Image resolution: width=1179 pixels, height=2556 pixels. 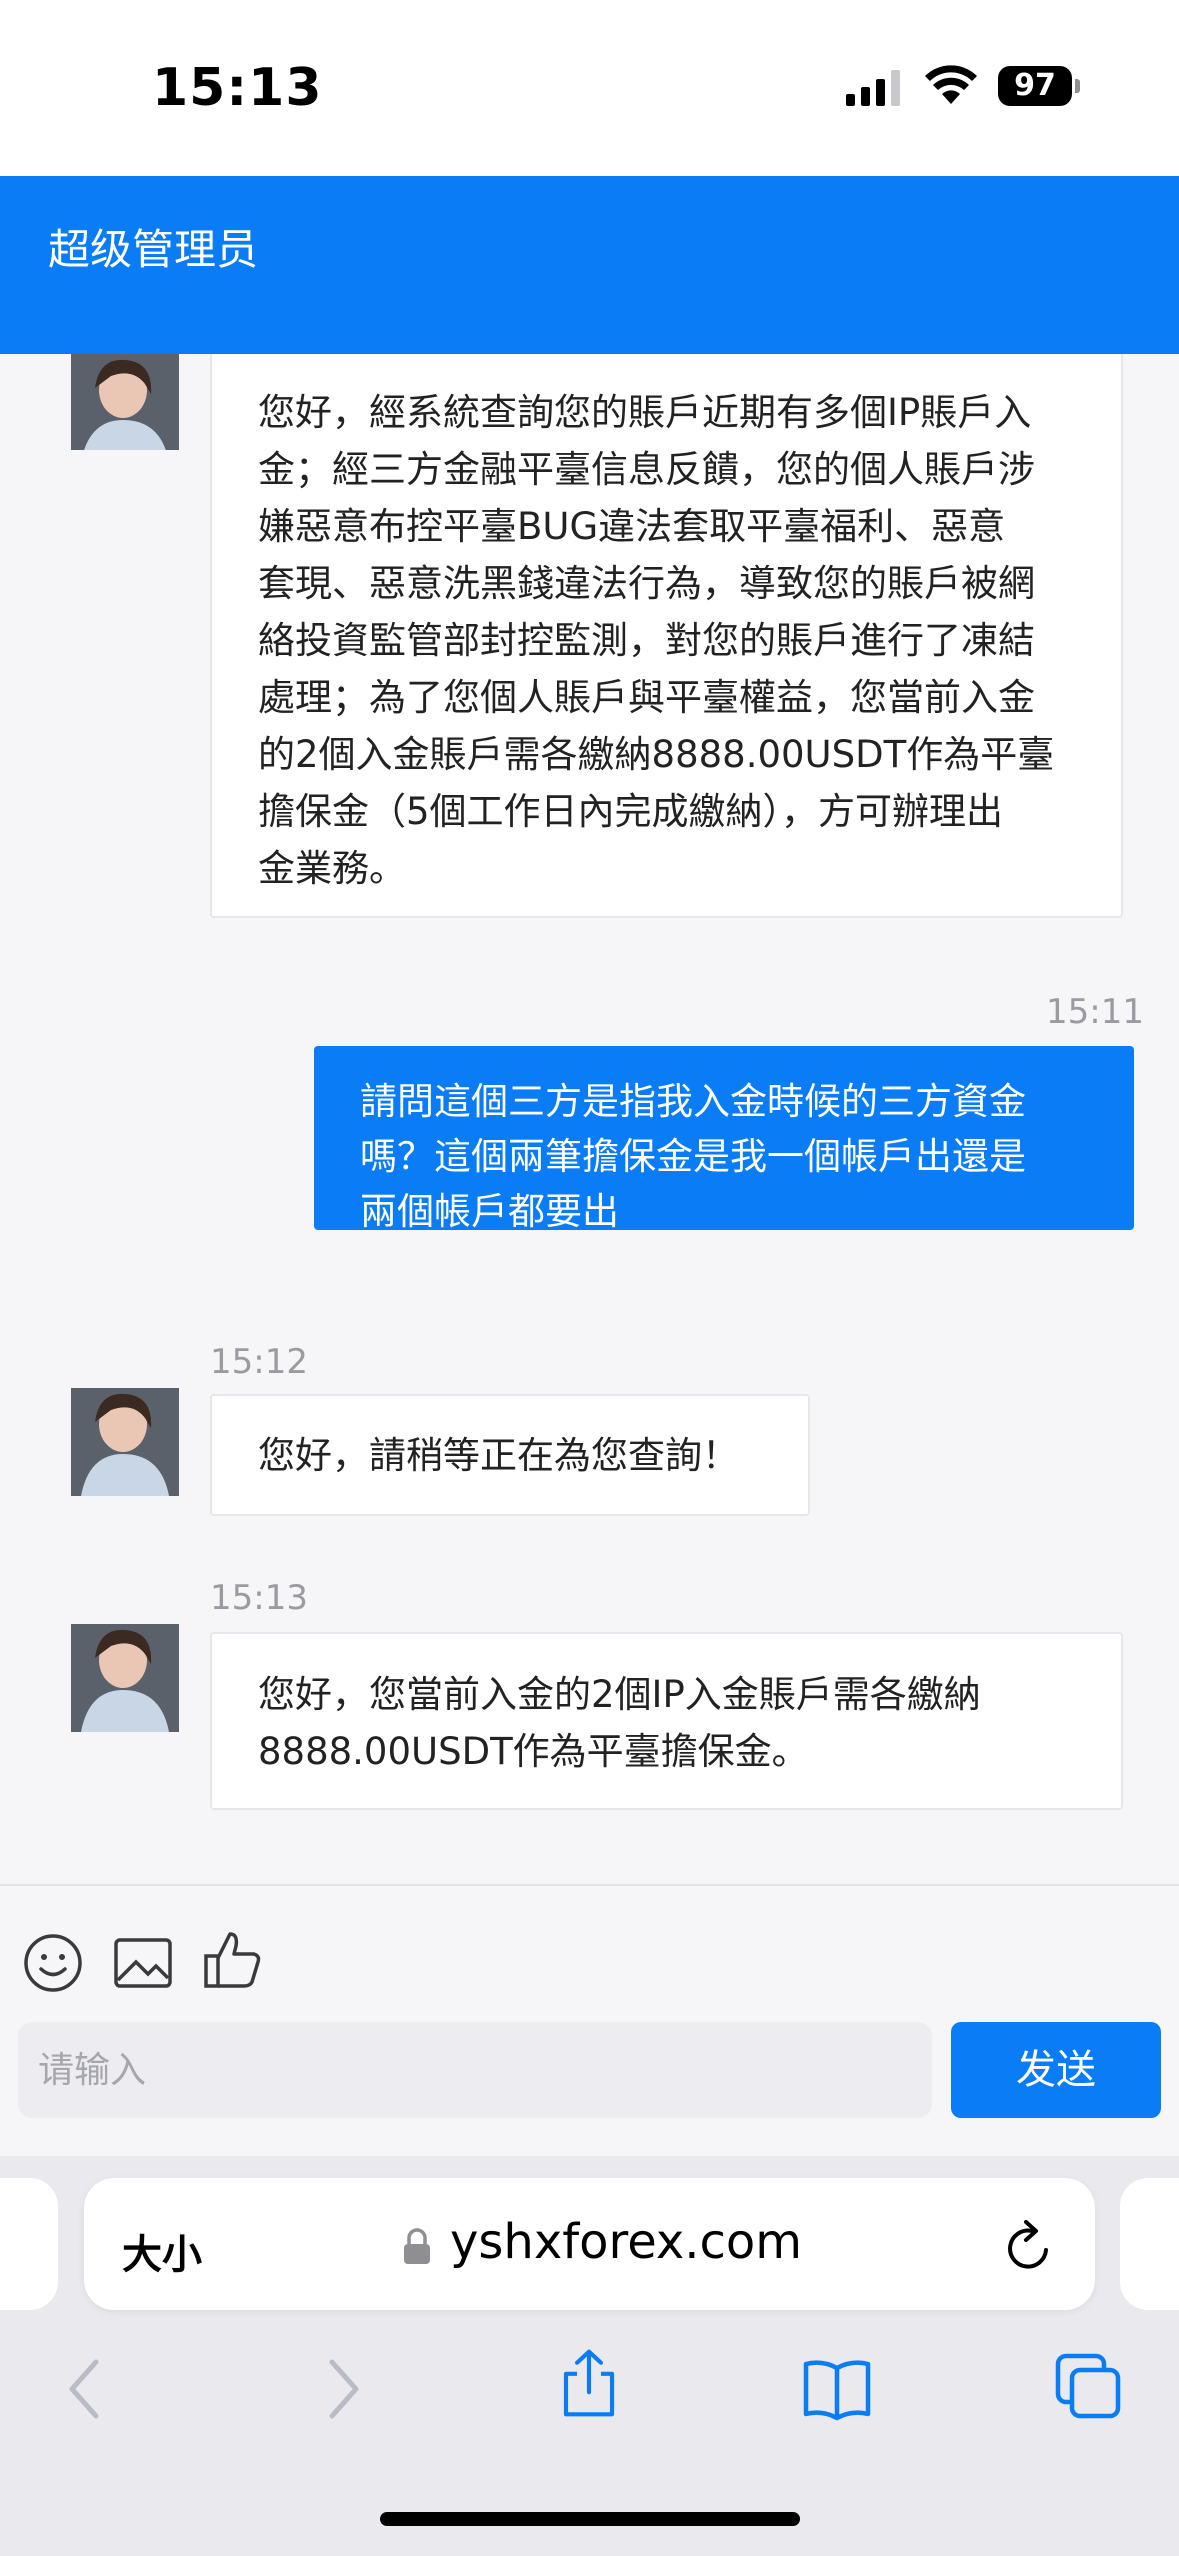 I want to click on reload-icon, so click(x=1029, y=2246).